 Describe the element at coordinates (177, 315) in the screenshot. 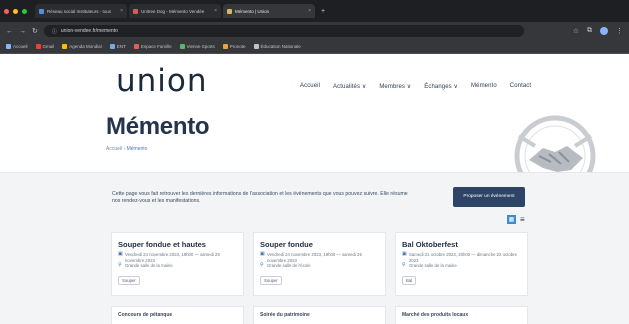

I see `event-card: Concours de pétanque` at that location.